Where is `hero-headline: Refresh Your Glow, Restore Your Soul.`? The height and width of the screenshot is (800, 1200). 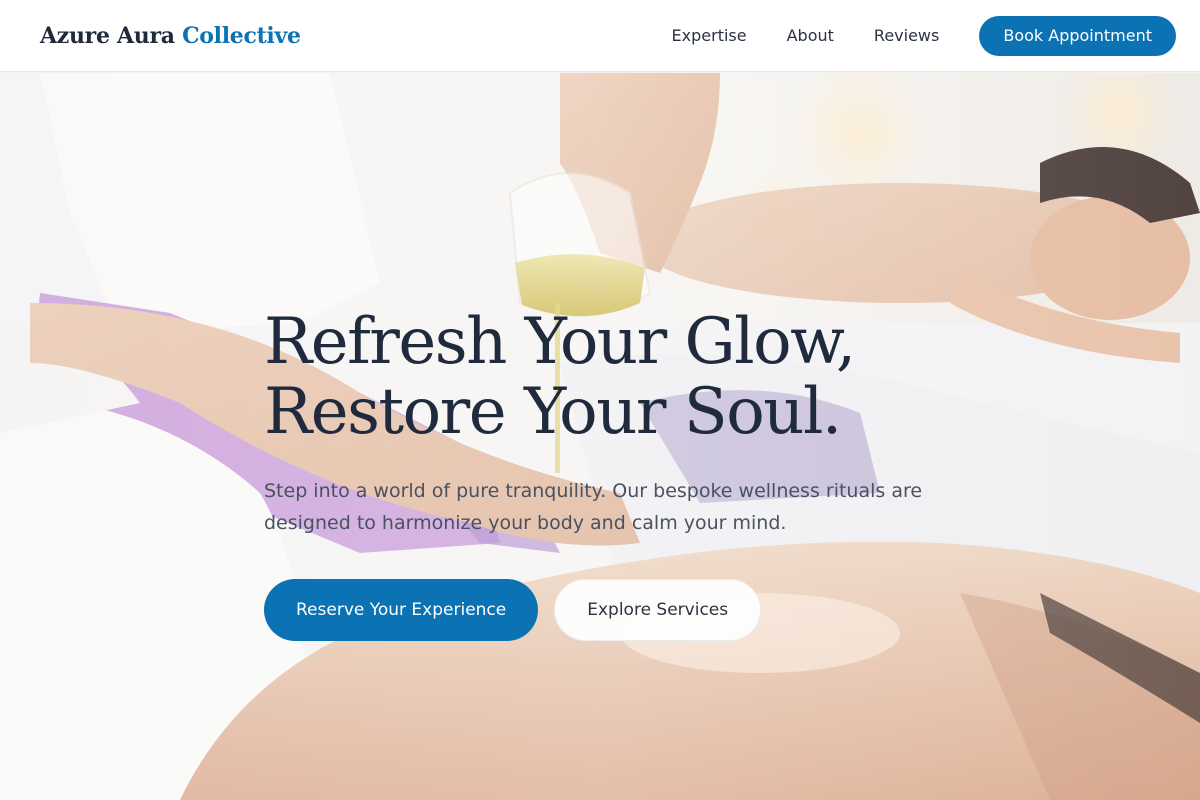
hero-headline: Refresh Your Glow, Restore Your Soul. is located at coordinates (604, 377).